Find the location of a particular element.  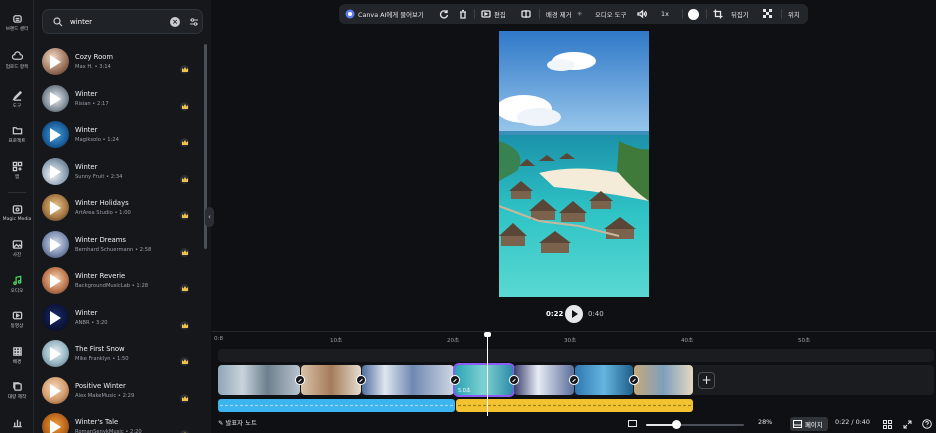

speed-button: 1x is located at coordinates (665, 14).